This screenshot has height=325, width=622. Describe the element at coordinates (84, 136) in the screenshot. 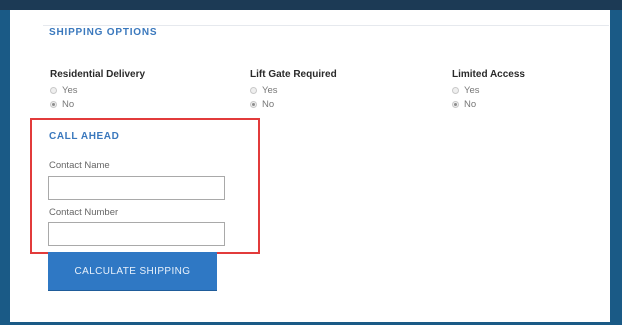

I see `section-title-call-ahead: CALL AHEAD` at that location.